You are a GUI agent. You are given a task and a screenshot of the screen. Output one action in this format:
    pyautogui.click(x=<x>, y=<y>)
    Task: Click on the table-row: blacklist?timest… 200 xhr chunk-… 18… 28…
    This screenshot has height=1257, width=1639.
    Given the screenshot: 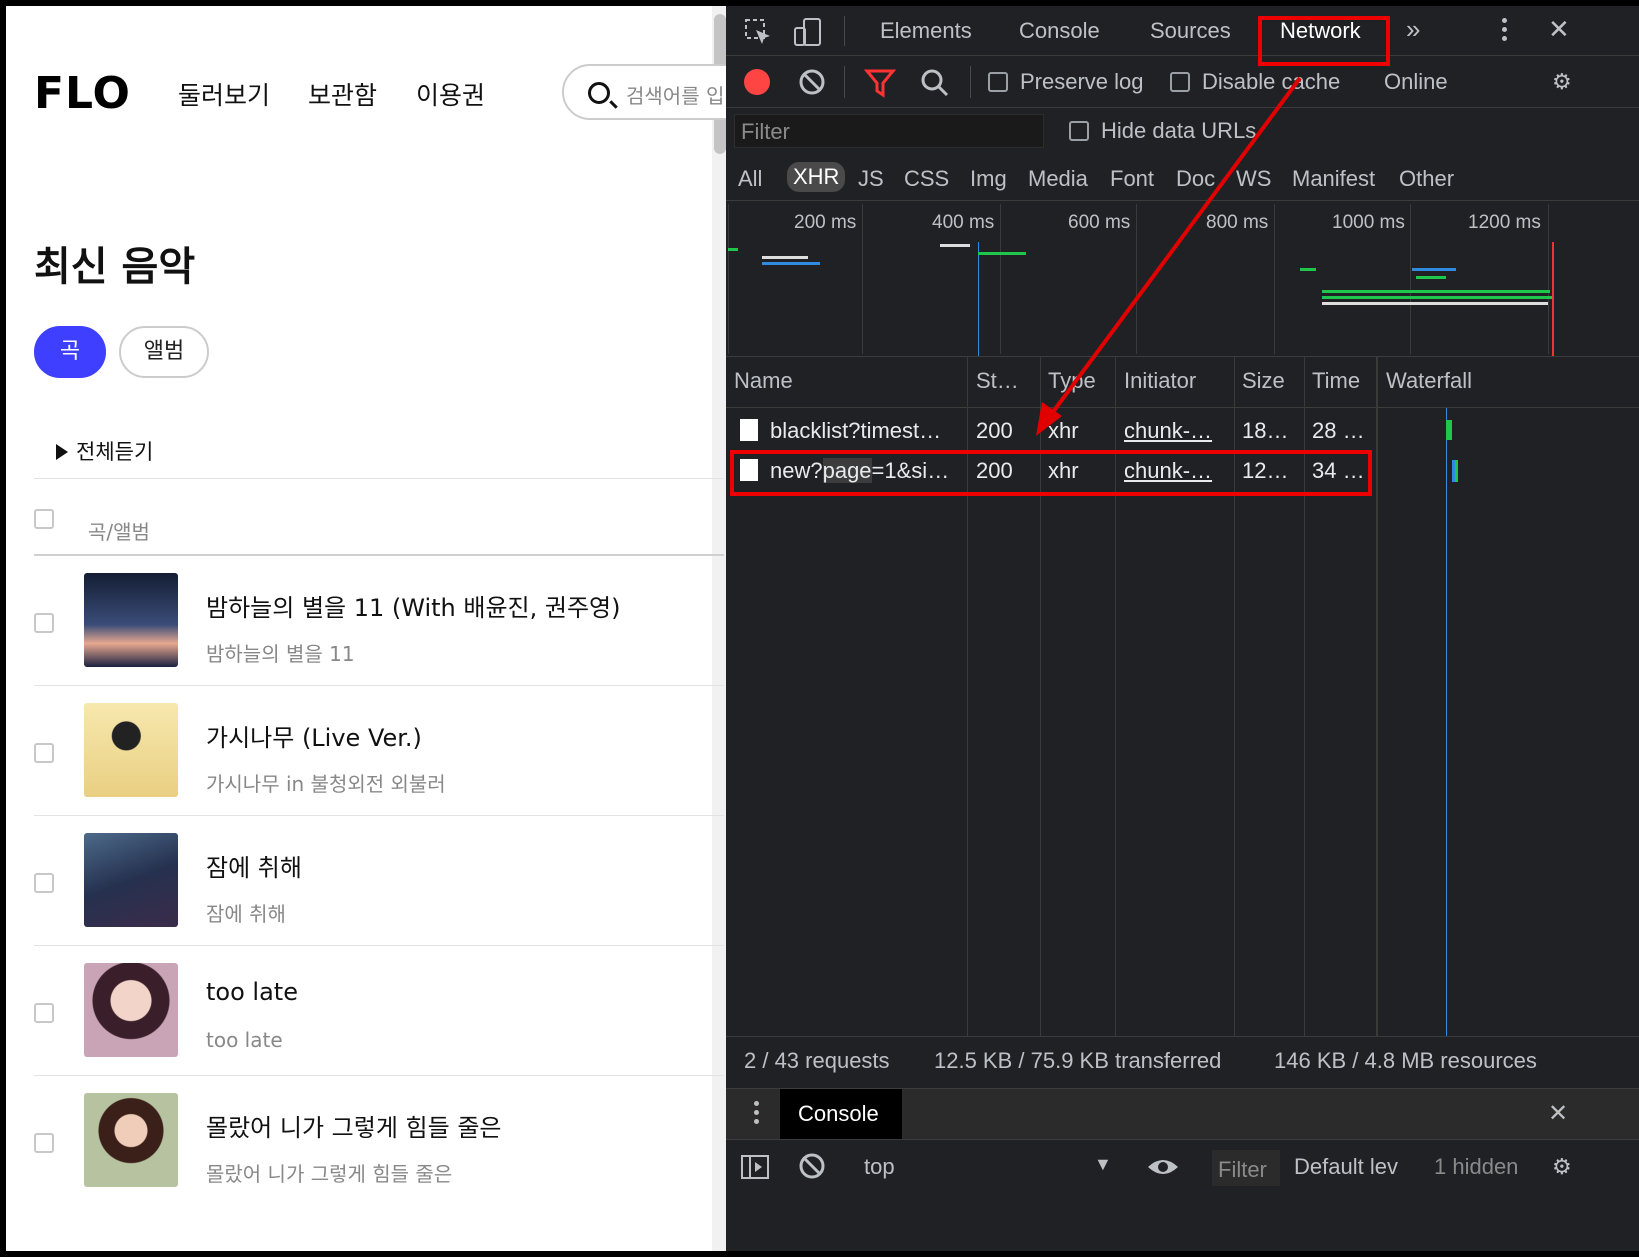 What is the action you would take?
    pyautogui.click(x=1182, y=430)
    